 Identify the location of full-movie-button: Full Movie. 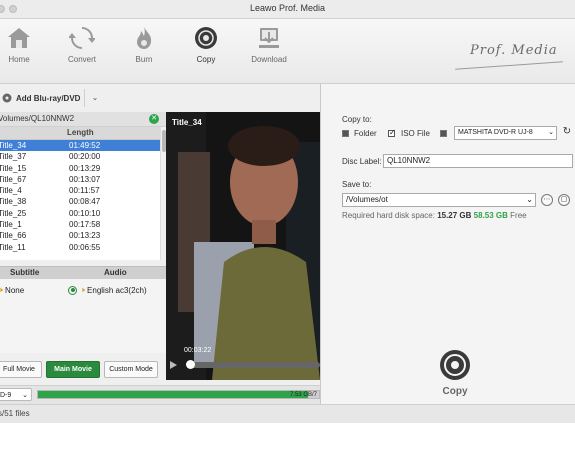
(21, 369).